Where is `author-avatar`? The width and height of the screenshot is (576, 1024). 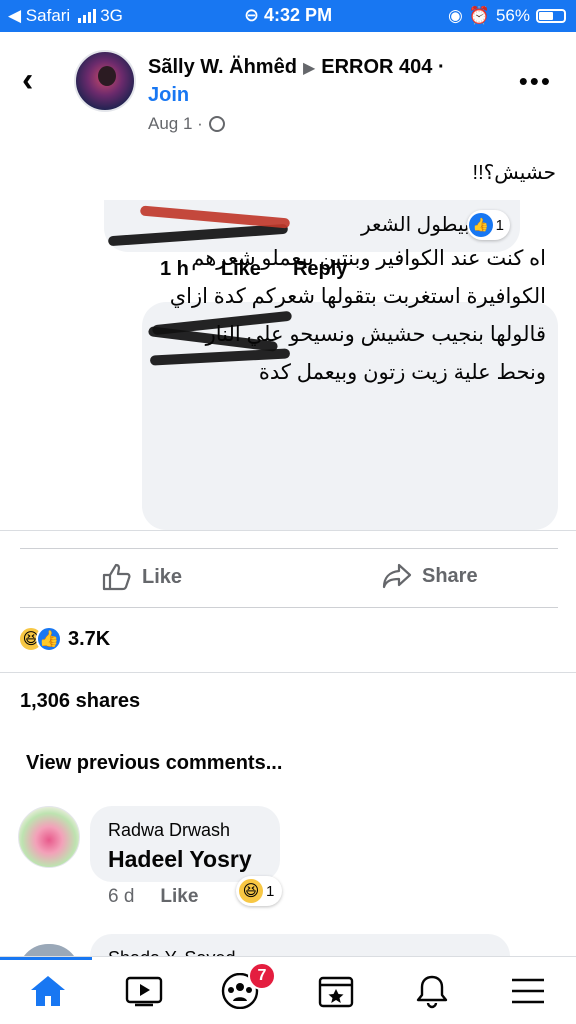 author-avatar is located at coordinates (105, 81).